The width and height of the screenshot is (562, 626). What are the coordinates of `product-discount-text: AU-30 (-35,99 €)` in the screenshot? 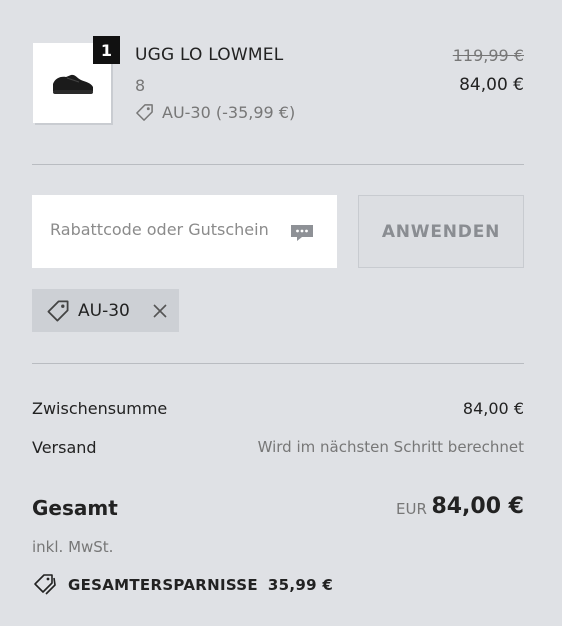 It's located at (229, 112).